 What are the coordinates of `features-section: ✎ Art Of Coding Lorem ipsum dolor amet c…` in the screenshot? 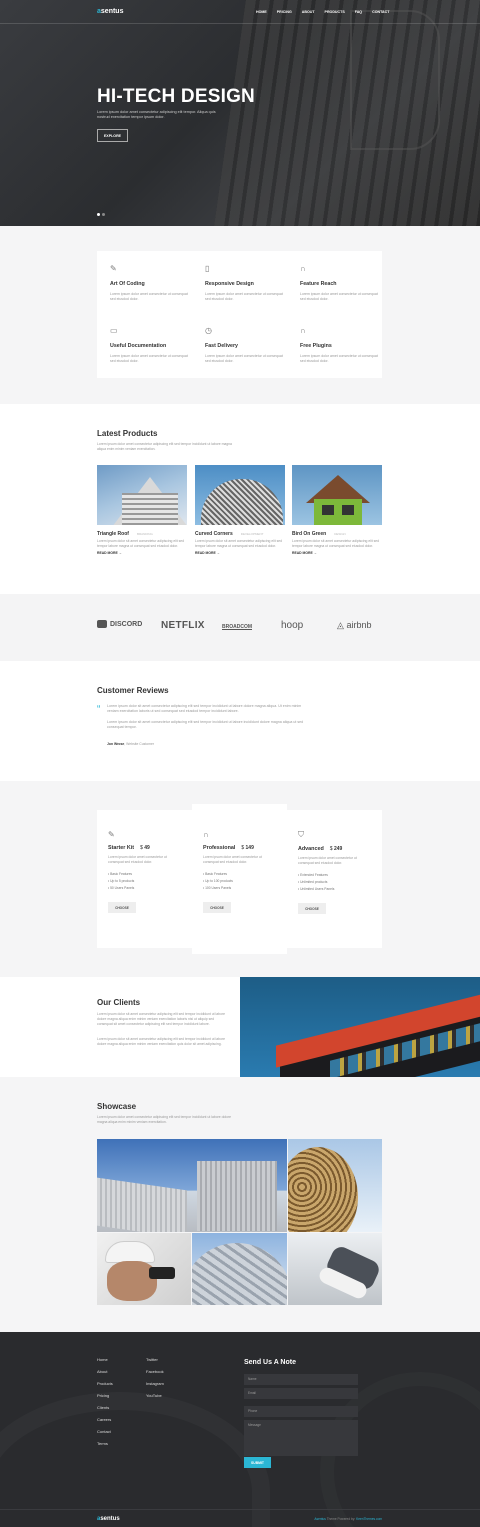 It's located at (240, 315).